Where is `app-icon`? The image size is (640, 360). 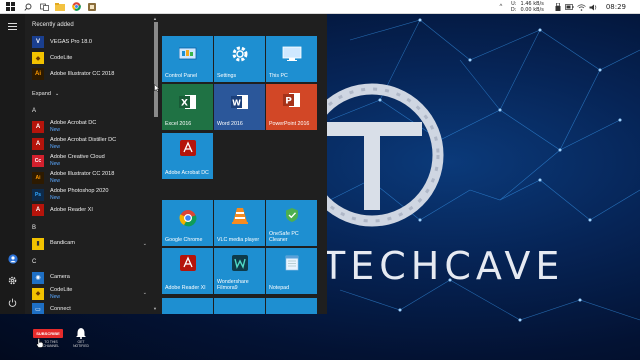 app-icon is located at coordinates (92, 7).